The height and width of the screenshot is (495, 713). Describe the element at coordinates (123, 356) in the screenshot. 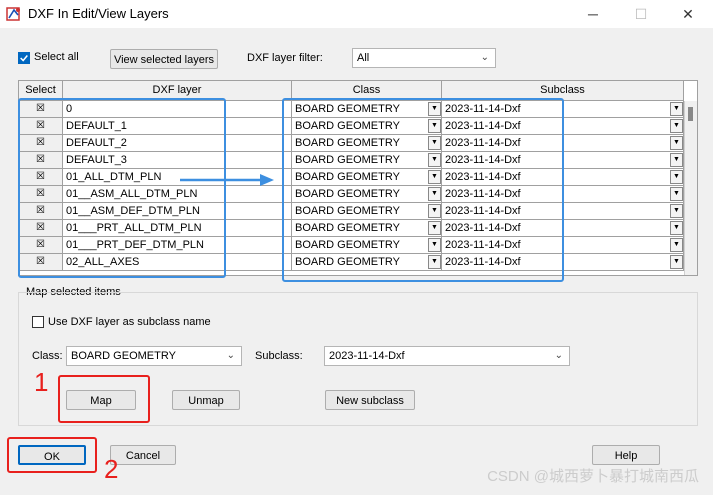

I see `class-select-value: BOARD GEOMETRY` at that location.